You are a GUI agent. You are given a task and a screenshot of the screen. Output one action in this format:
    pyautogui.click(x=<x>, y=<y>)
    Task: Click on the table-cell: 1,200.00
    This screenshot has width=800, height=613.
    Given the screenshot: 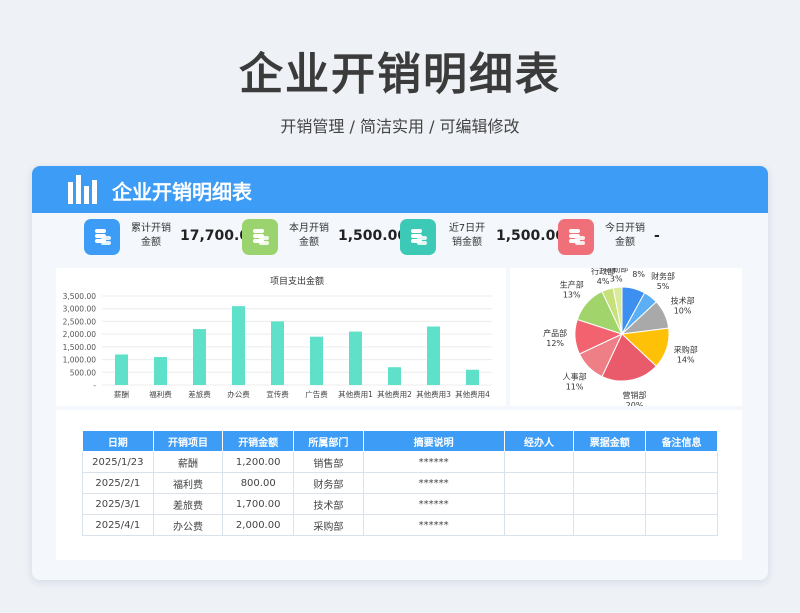 What is the action you would take?
    pyautogui.click(x=258, y=462)
    